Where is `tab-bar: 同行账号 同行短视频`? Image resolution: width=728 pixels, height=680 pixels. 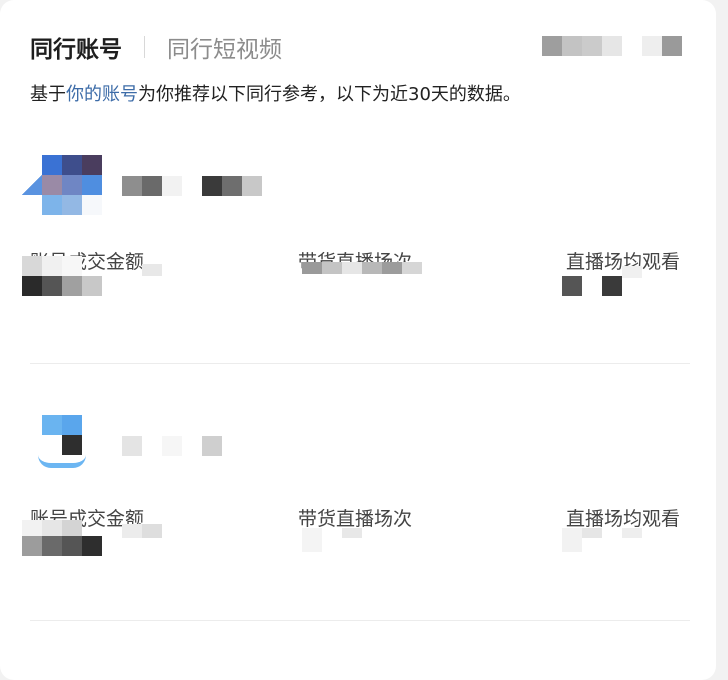 tab-bar: 同行账号 同行短视频 is located at coordinates (156, 47).